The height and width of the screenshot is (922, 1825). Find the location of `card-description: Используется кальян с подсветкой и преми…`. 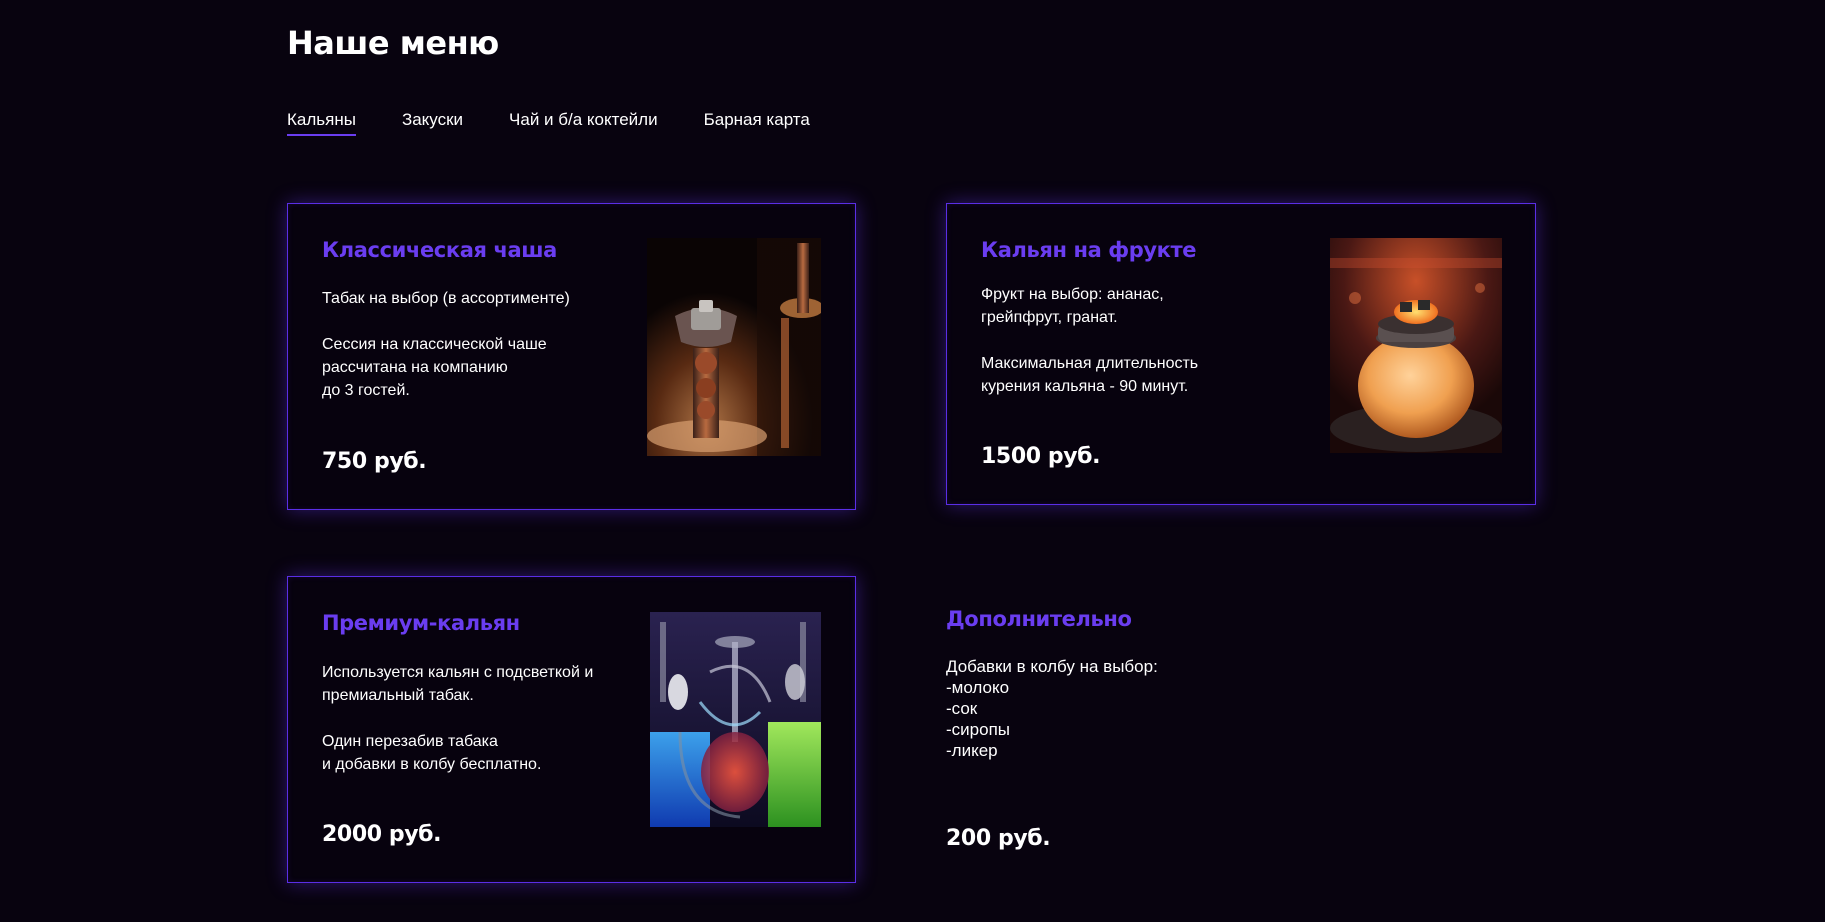

card-description: Используется кальян с подсветкой и преми… is located at coordinates (482, 718).